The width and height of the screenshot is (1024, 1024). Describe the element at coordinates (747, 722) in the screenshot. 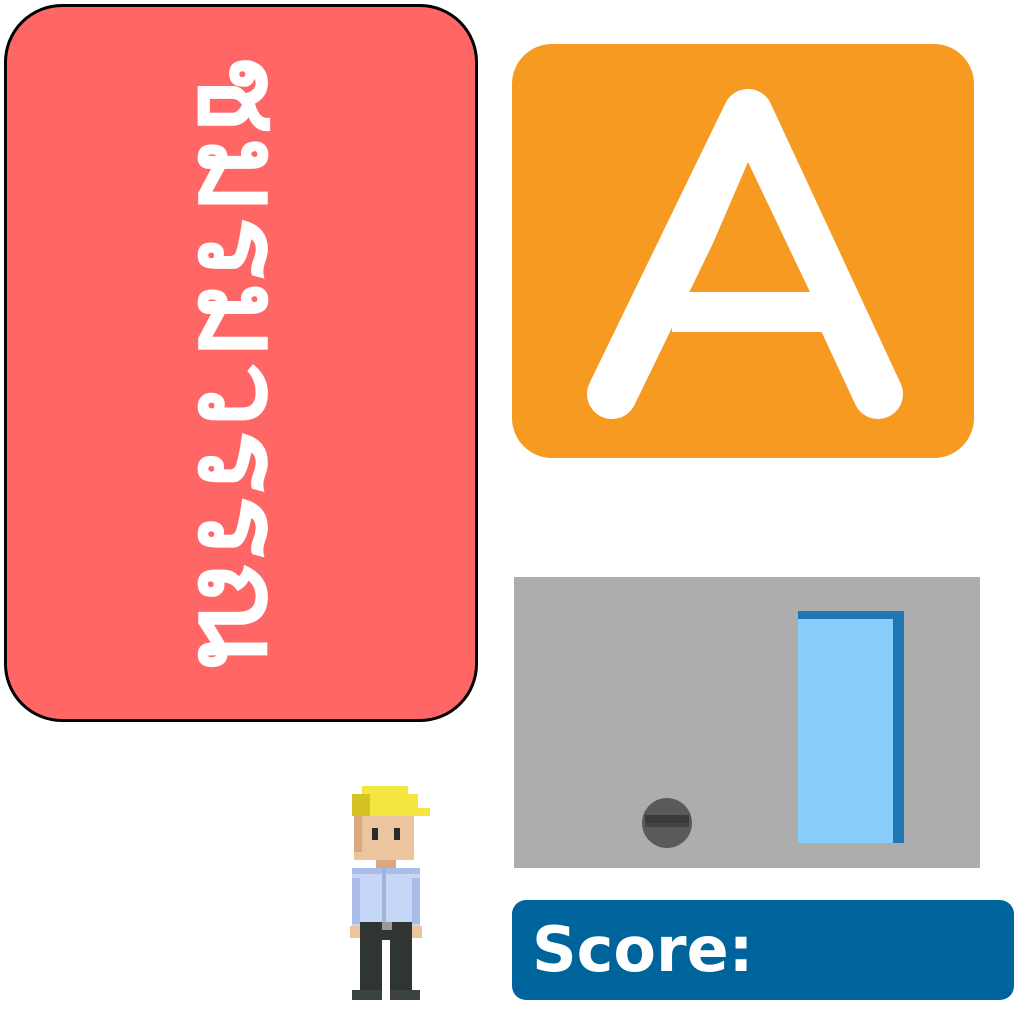

I see `scene-panel` at that location.